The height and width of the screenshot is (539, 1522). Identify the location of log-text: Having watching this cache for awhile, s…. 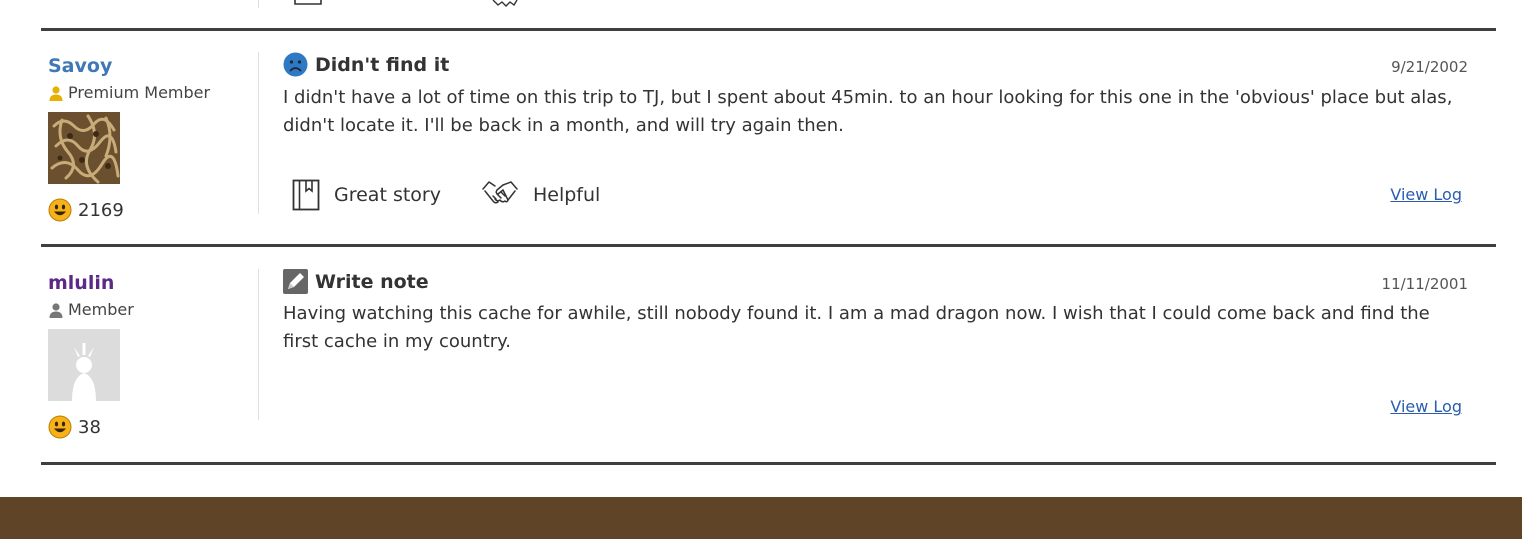
(856, 327).